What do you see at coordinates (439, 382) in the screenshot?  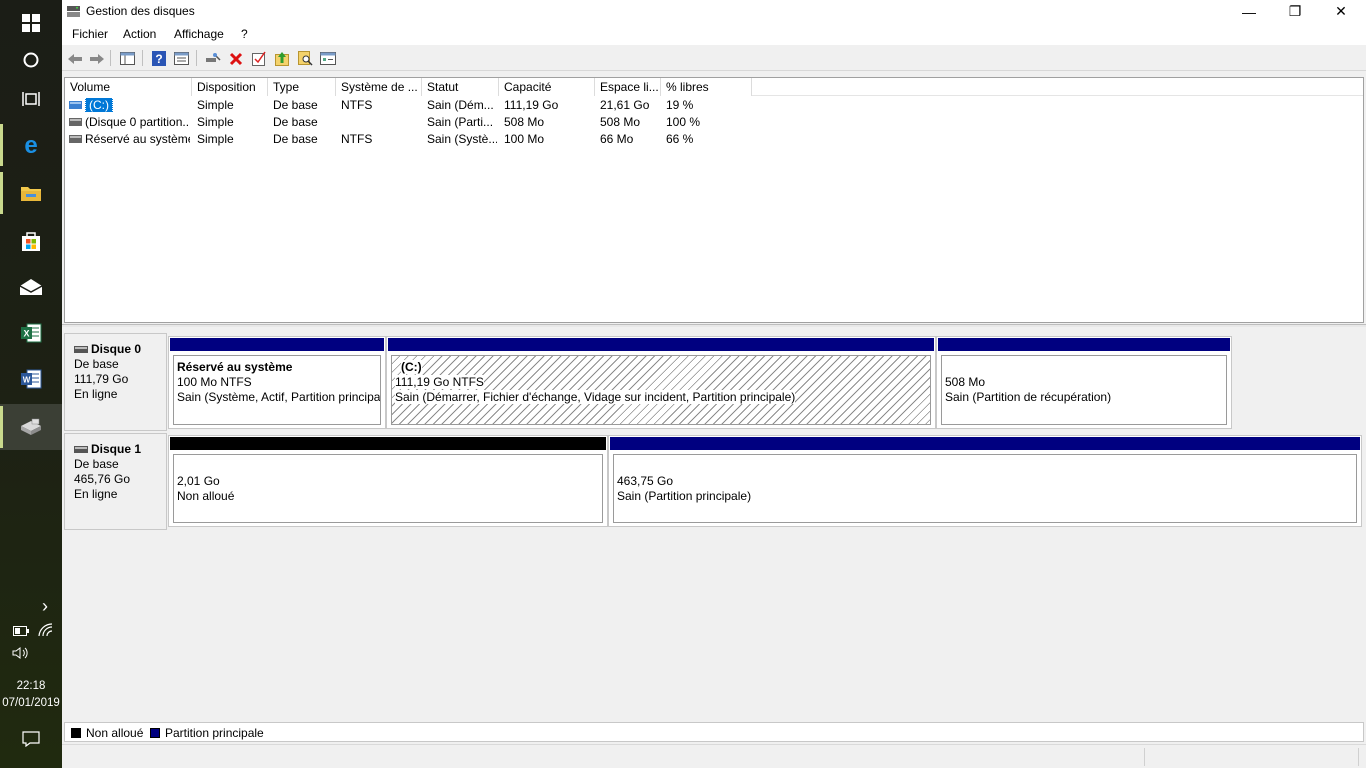 I see `partition-size: 111,19 Go NTFS` at bounding box center [439, 382].